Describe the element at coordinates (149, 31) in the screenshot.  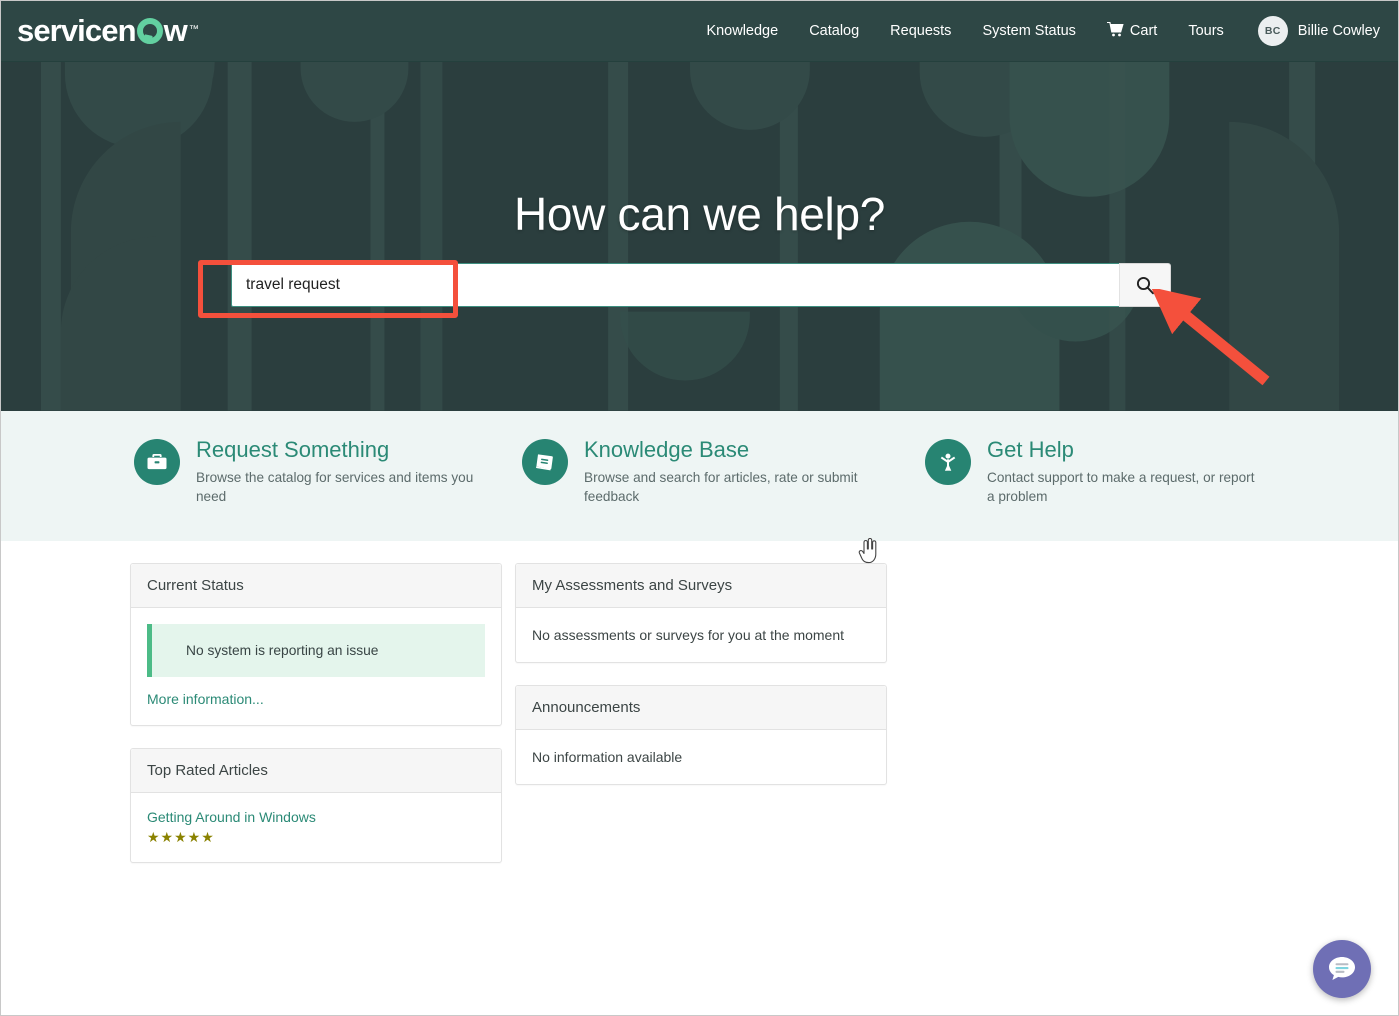
I see `logo-o-mark-icon` at that location.